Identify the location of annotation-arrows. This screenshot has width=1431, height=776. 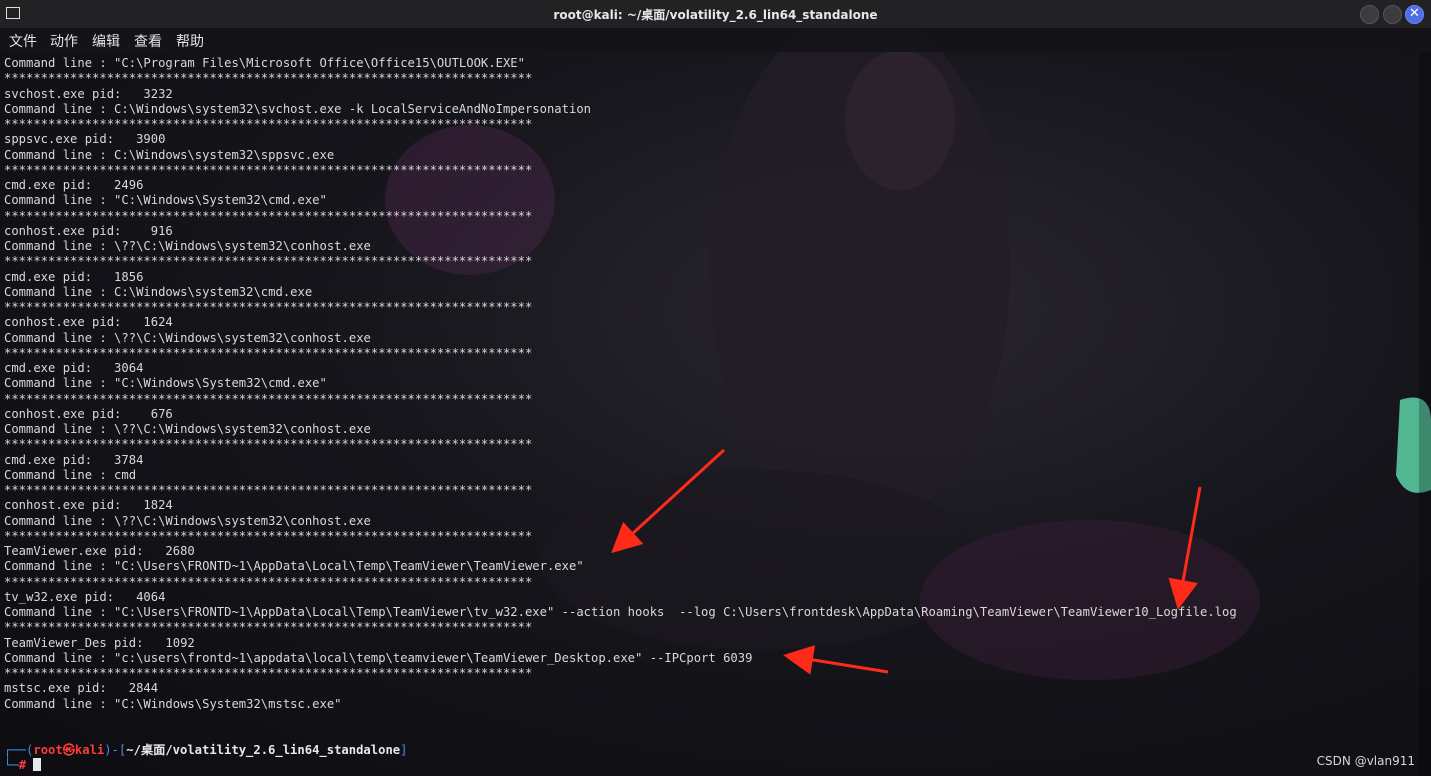
(906, 561).